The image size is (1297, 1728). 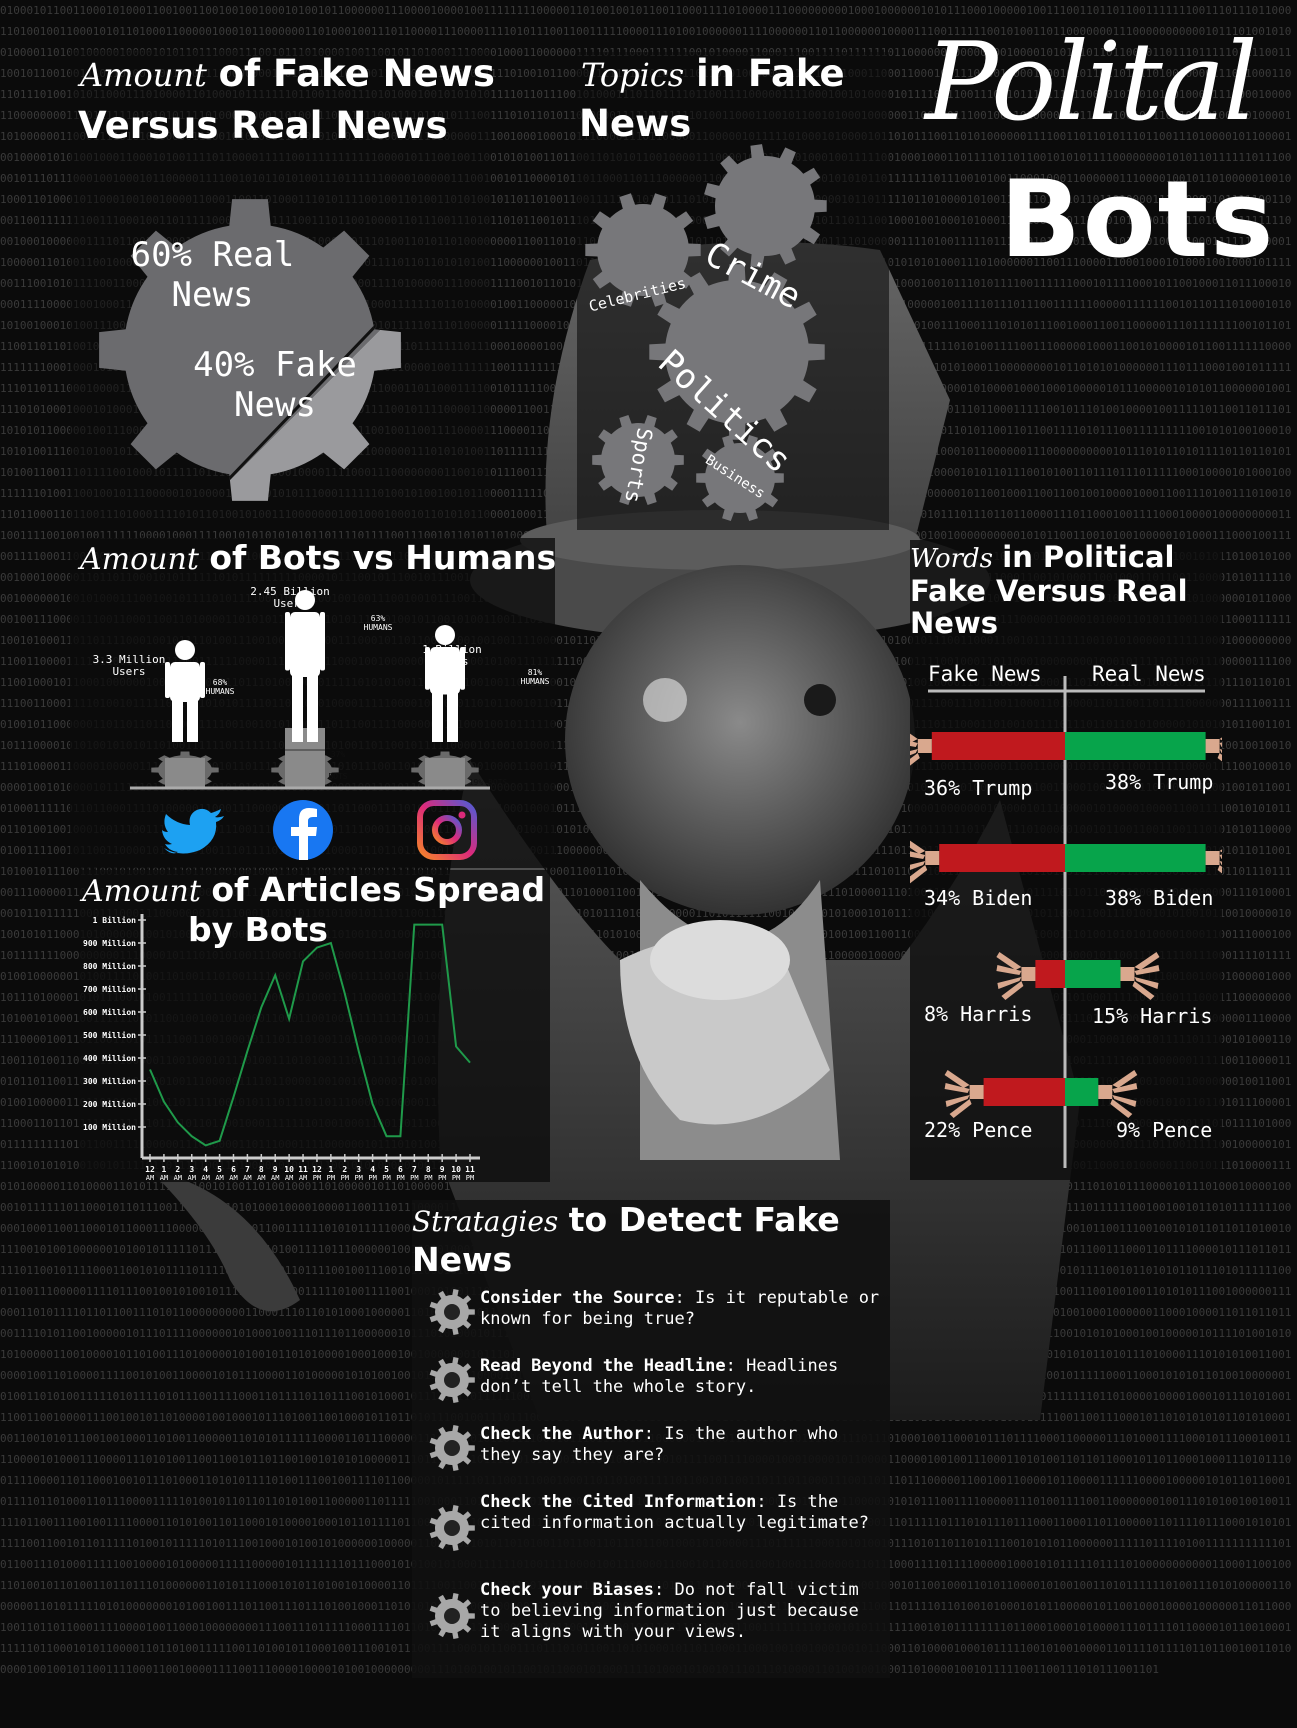 I want to click on real-label-line-1: 60% Real, so click(x=212, y=255).